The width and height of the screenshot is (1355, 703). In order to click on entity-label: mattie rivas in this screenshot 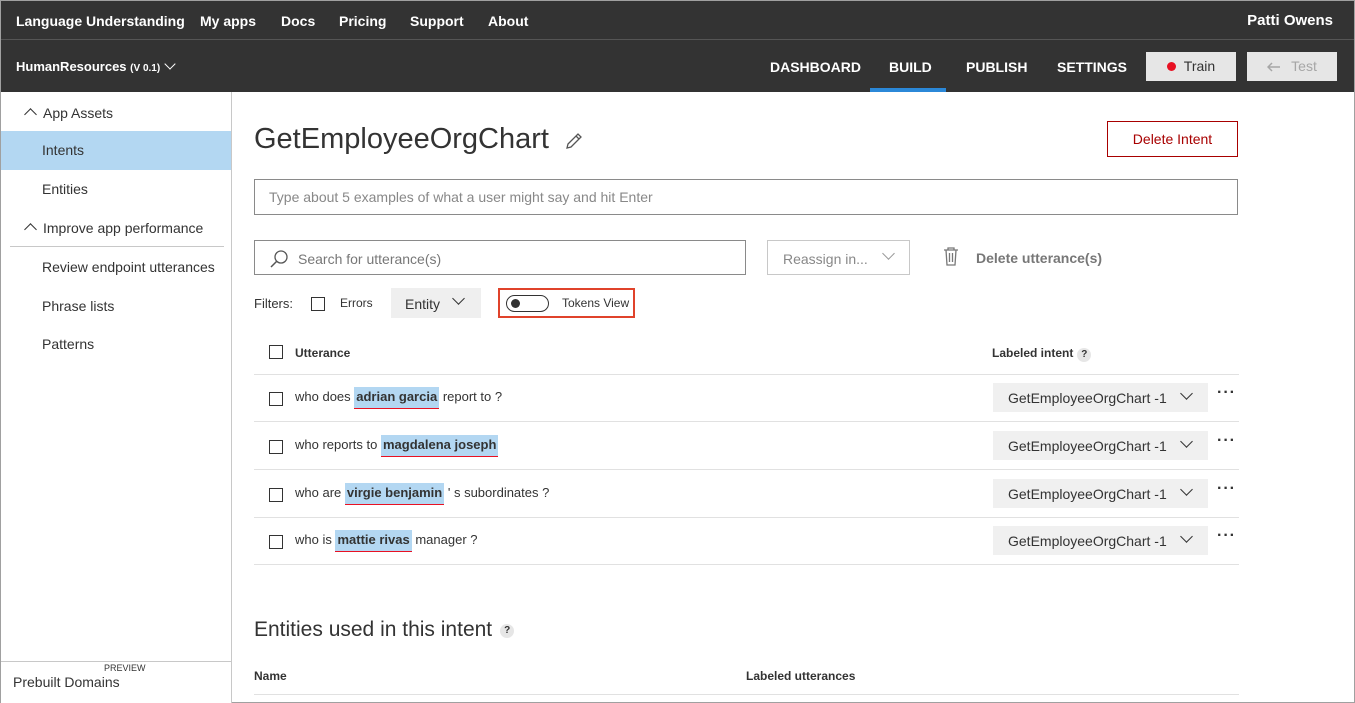, I will do `click(373, 541)`.